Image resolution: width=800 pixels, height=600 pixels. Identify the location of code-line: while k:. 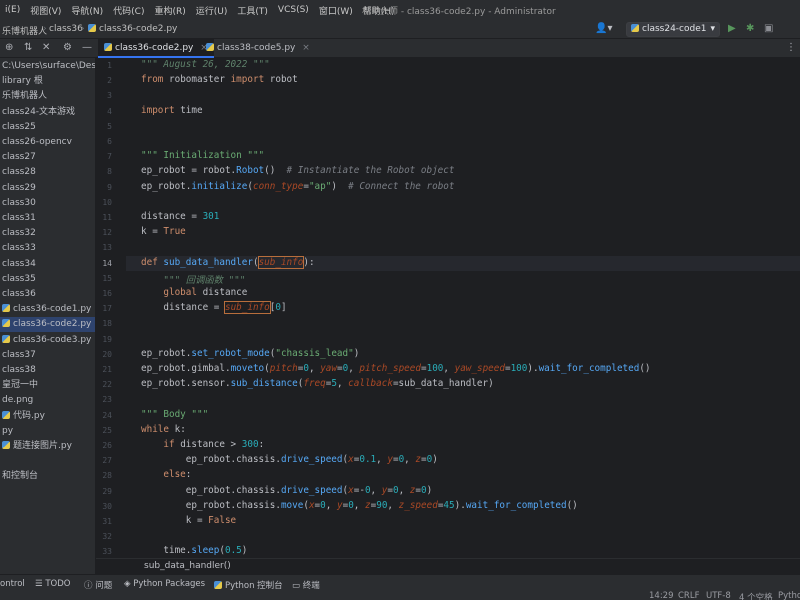
(163, 431).